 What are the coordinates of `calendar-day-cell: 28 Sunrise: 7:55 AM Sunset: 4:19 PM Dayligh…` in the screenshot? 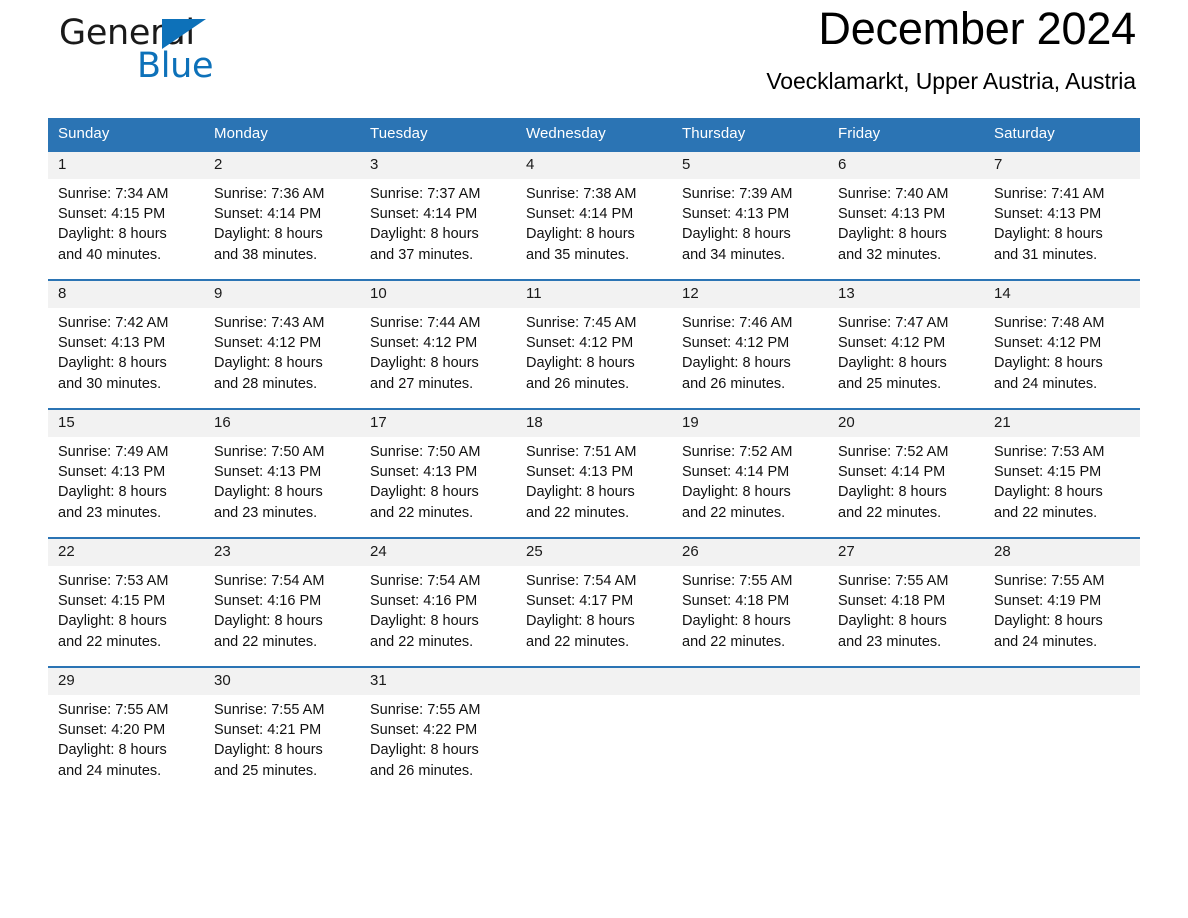 It's located at (1062, 595).